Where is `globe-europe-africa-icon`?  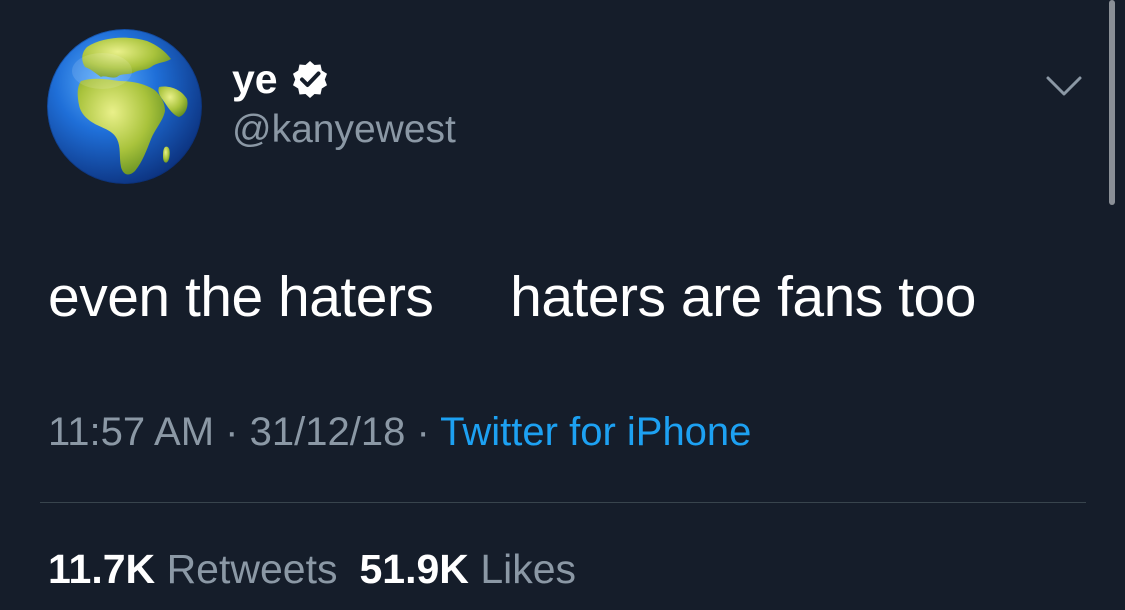 globe-europe-africa-icon is located at coordinates (124, 106).